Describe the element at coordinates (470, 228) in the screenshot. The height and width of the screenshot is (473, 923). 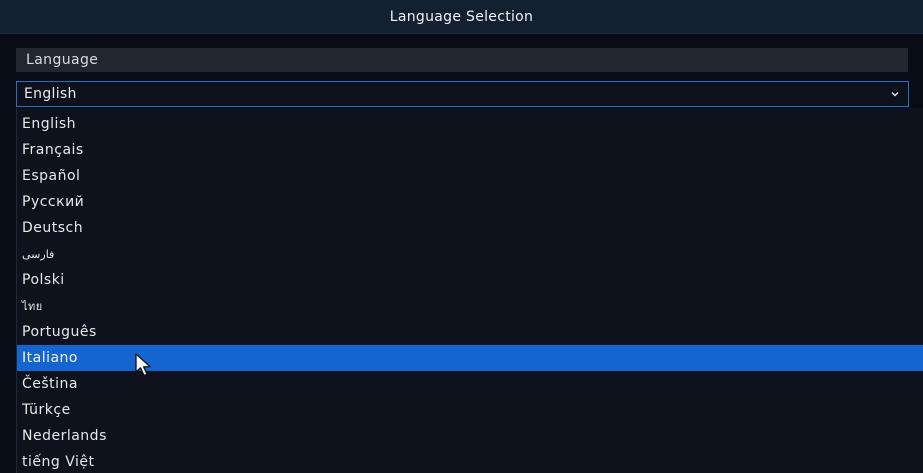
I see `language-option-deutsch: Deutsch` at that location.